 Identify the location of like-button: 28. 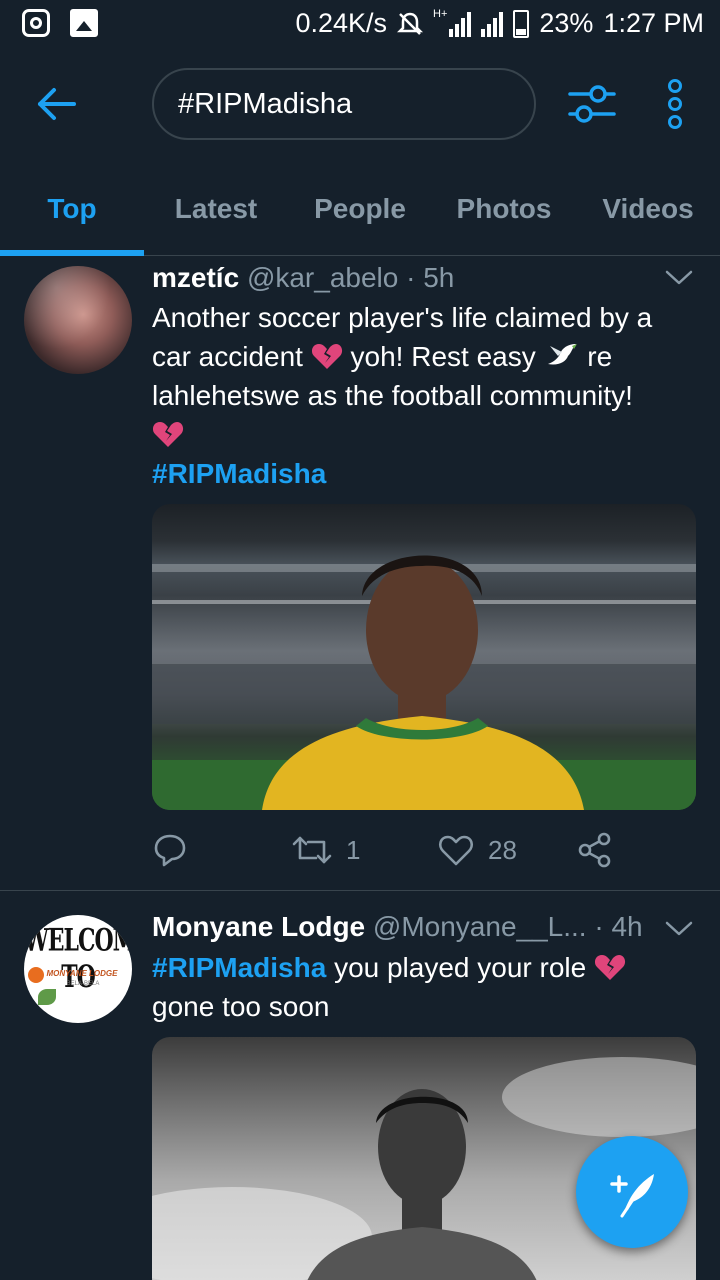
(477, 850).